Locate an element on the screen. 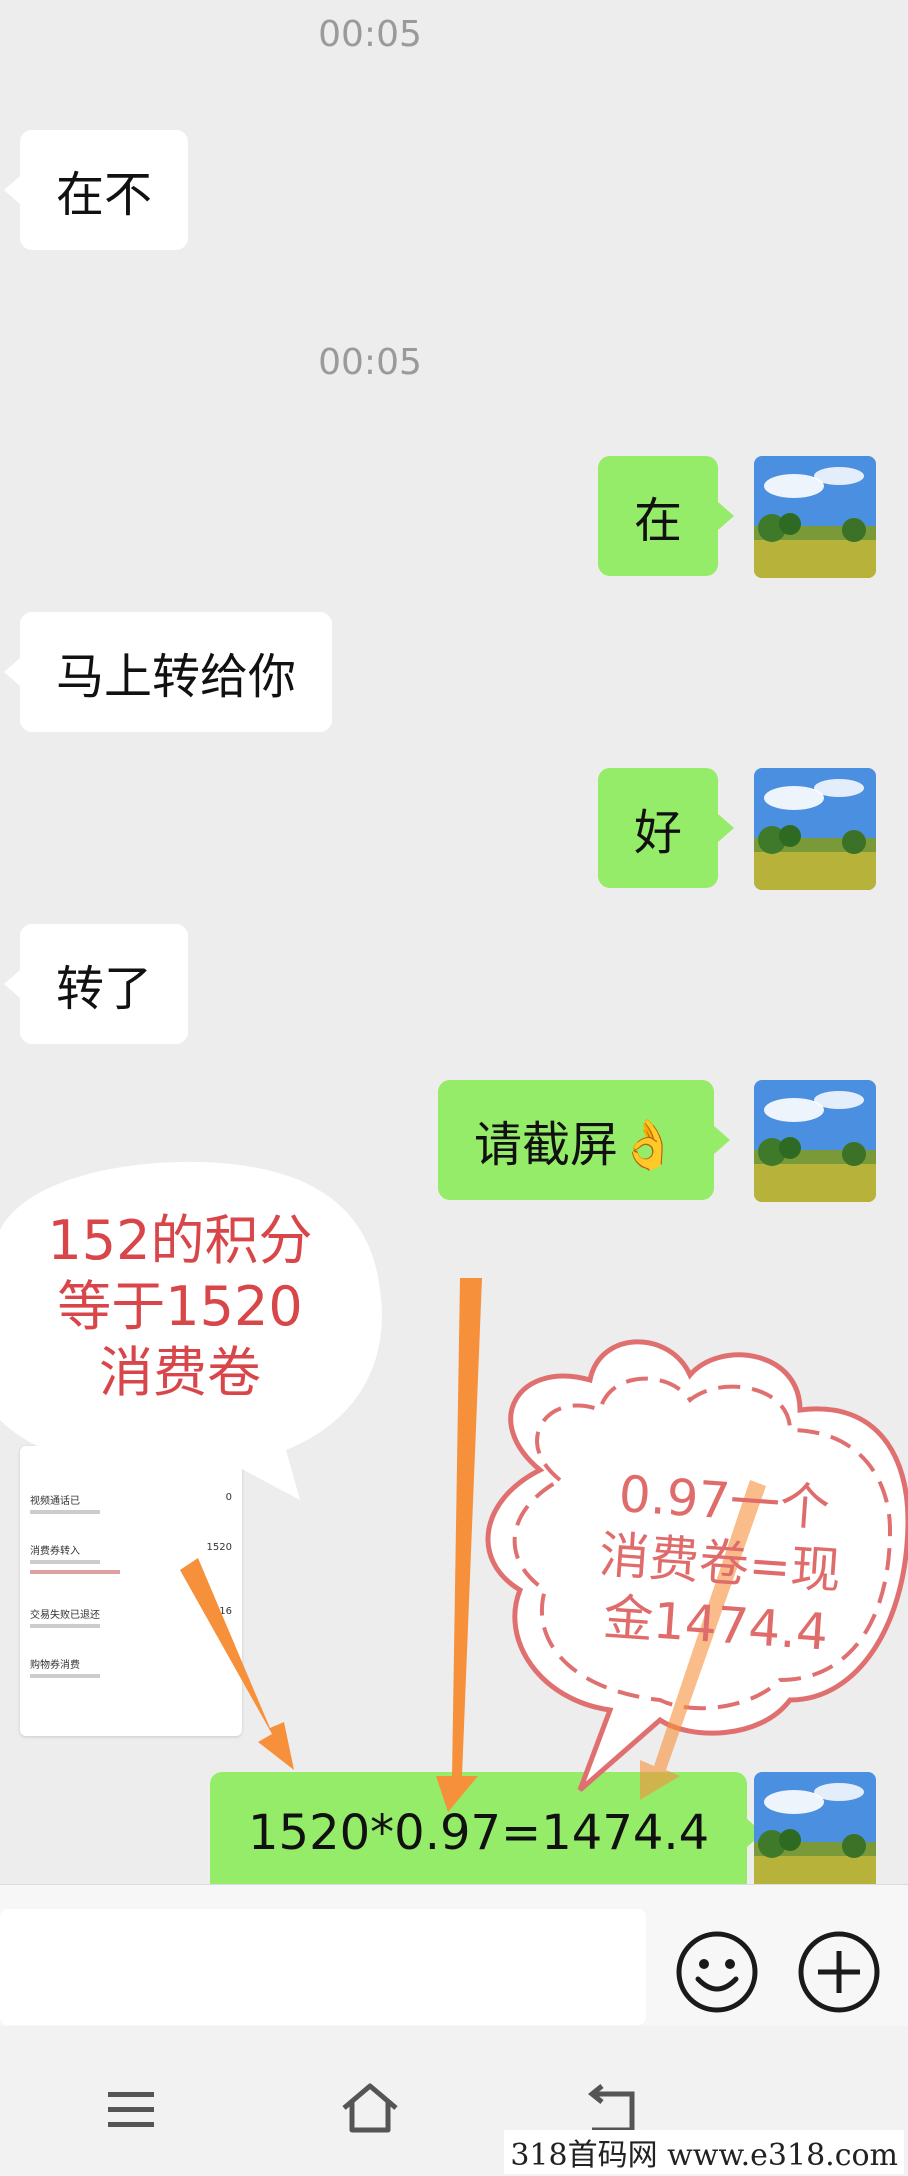 This screenshot has width=908, height=2176. message-input-bar is located at coordinates (454, 1955).